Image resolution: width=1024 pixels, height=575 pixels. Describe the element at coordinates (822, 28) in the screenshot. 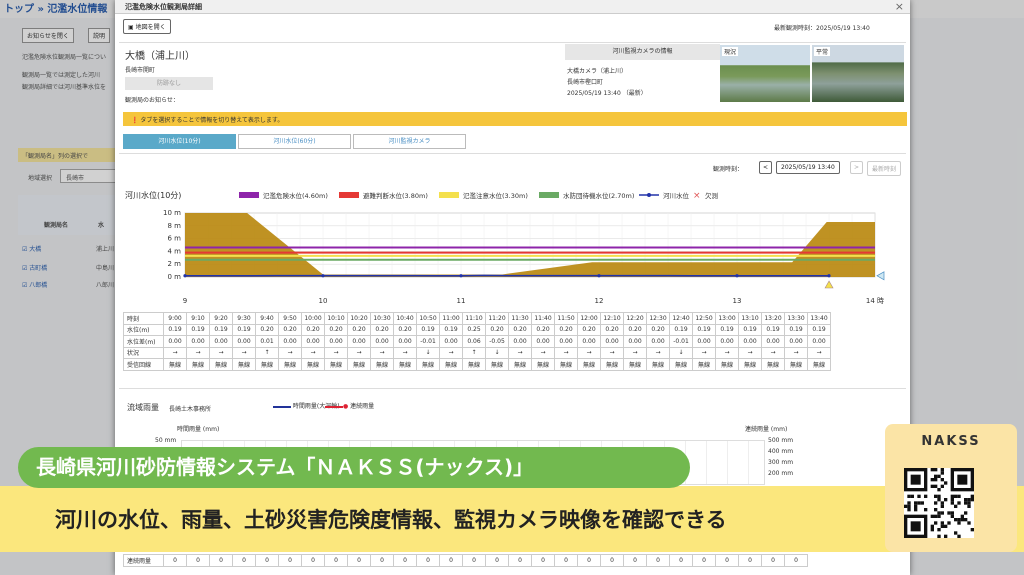

I see `latest-time: 最新観測時刻：2025/05/19 13:40` at that location.